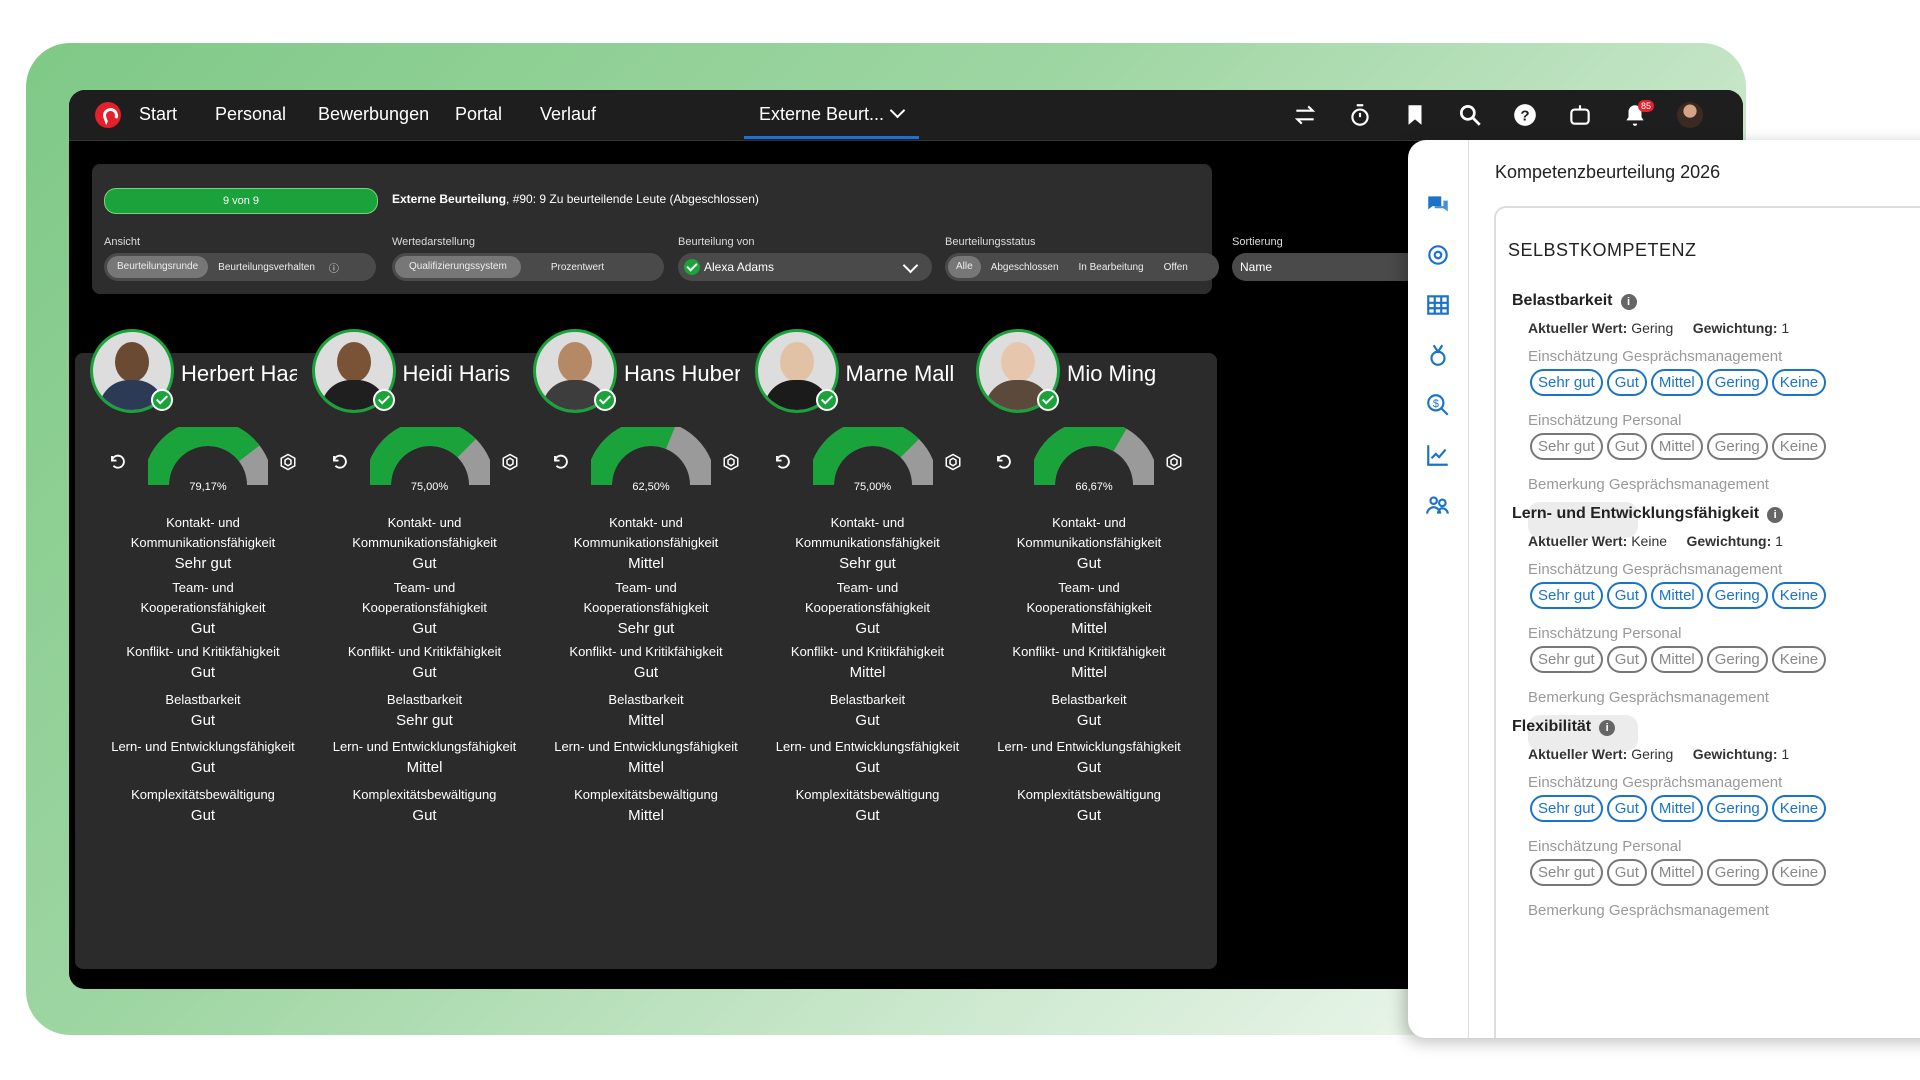  What do you see at coordinates (577, 267) in the screenshot?
I see `werte-option-prozent: Prozentwert` at bounding box center [577, 267].